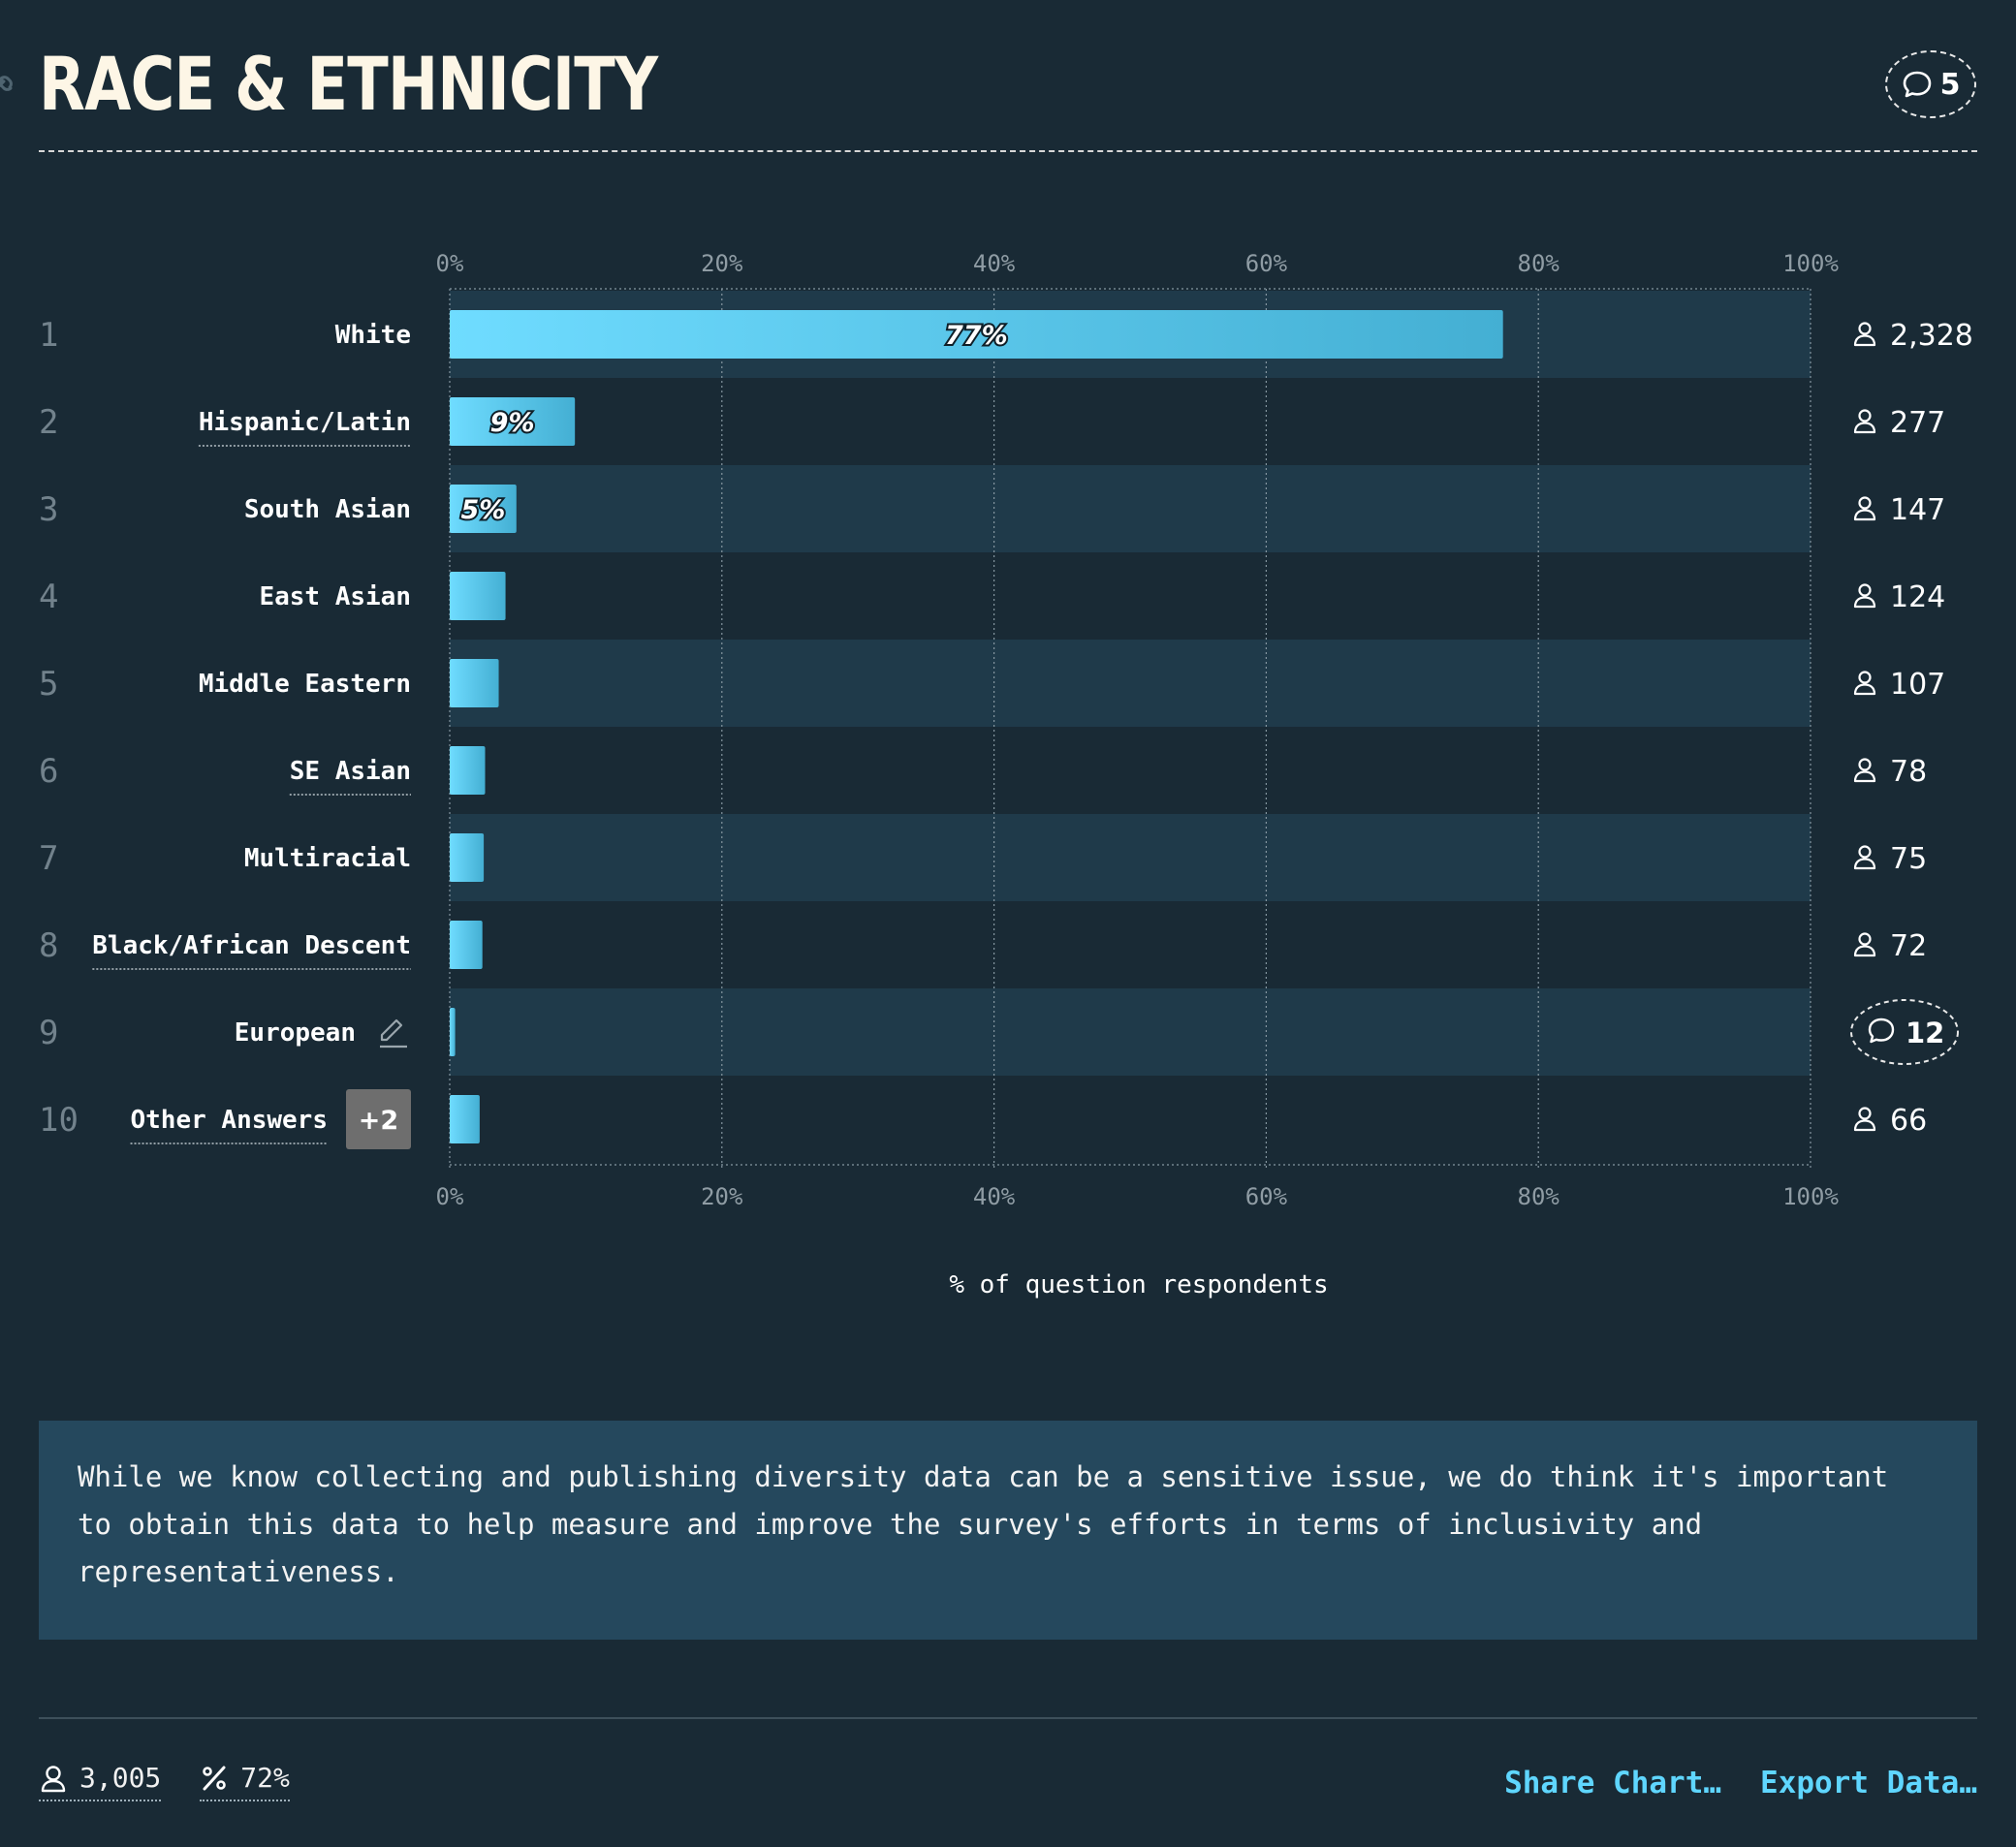  Describe the element at coordinates (49, 510) in the screenshot. I see `row-rank: 3` at that location.